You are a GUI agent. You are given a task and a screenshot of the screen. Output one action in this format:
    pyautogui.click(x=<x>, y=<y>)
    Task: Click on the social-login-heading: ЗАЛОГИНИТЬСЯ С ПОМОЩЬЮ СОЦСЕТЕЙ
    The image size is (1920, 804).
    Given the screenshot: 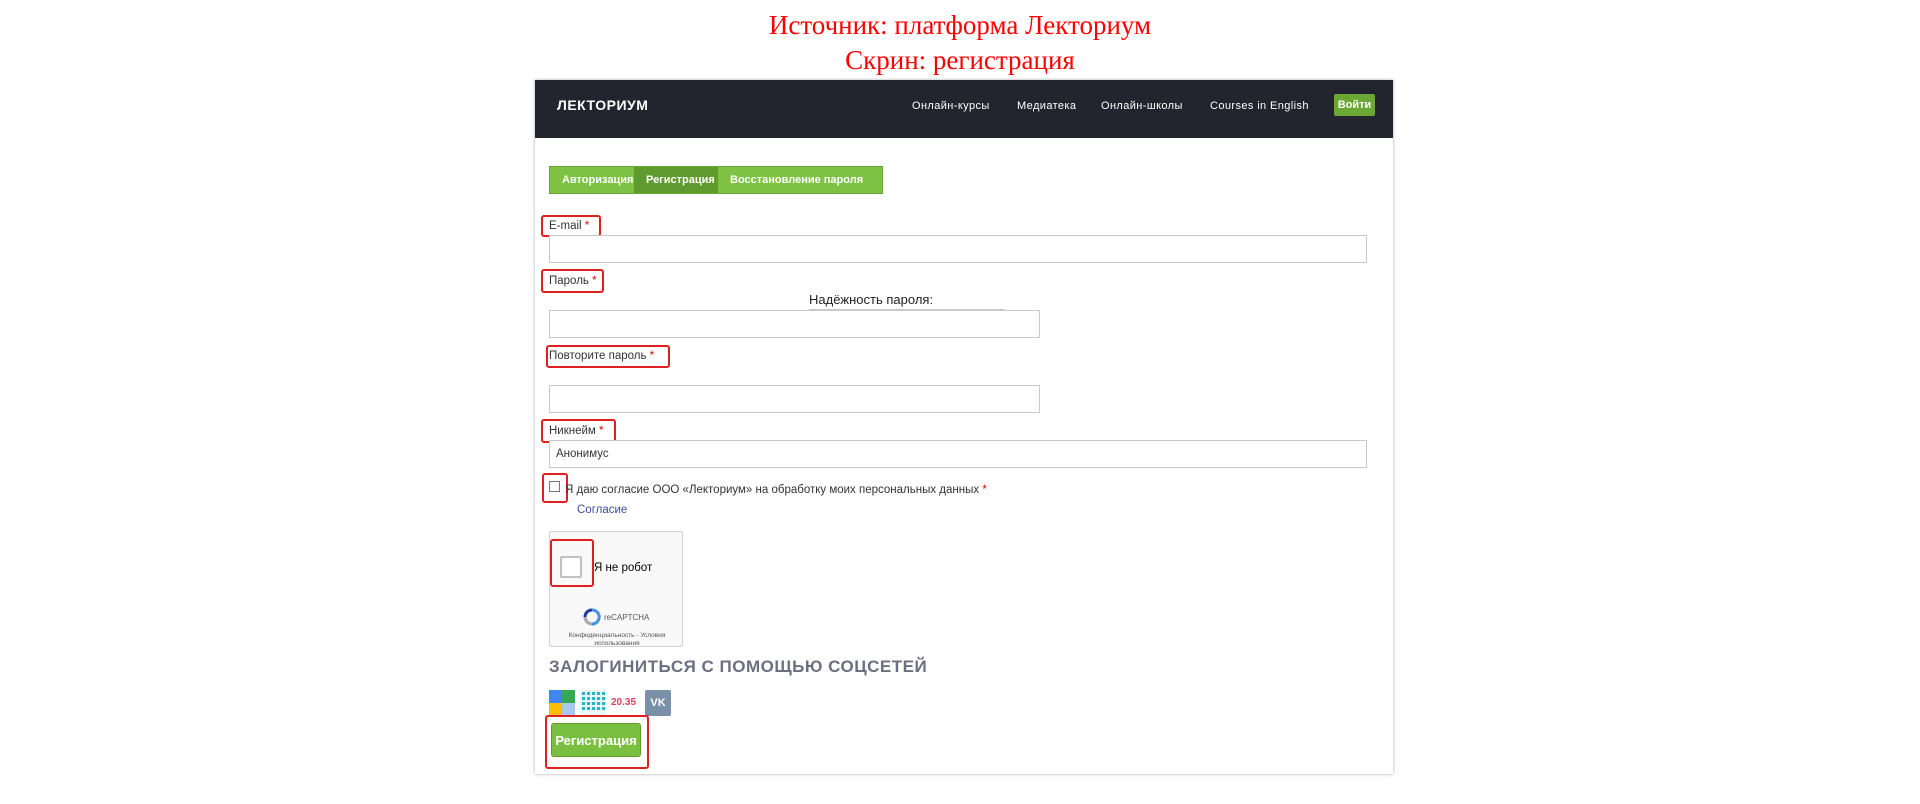 What is the action you would take?
    pyautogui.click(x=738, y=666)
    